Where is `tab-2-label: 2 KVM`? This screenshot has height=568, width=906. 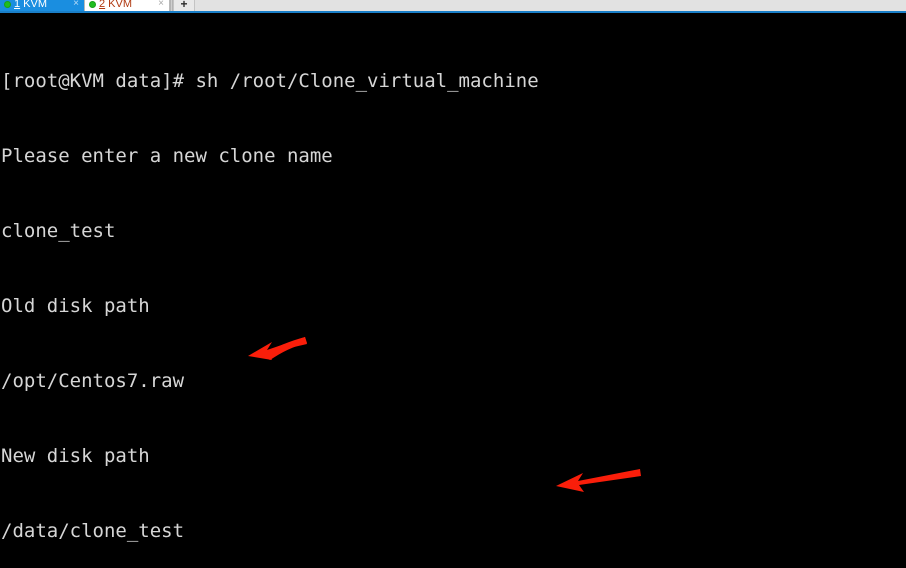
tab-2-label: 2 KVM is located at coordinates (127, 5).